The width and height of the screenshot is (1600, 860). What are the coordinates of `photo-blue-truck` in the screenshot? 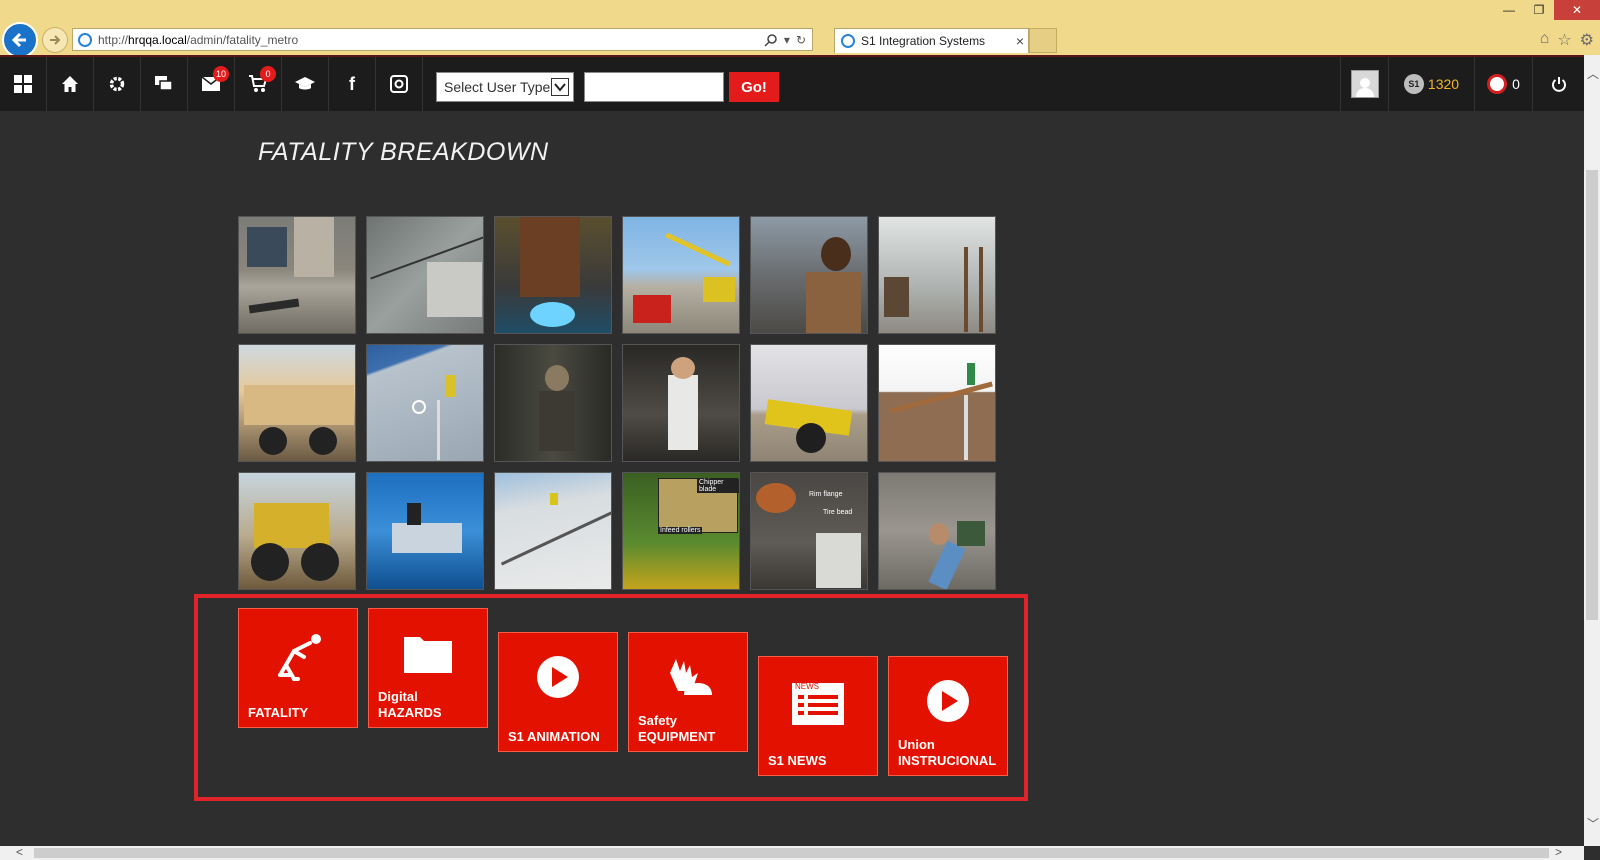 It's located at (425, 531).